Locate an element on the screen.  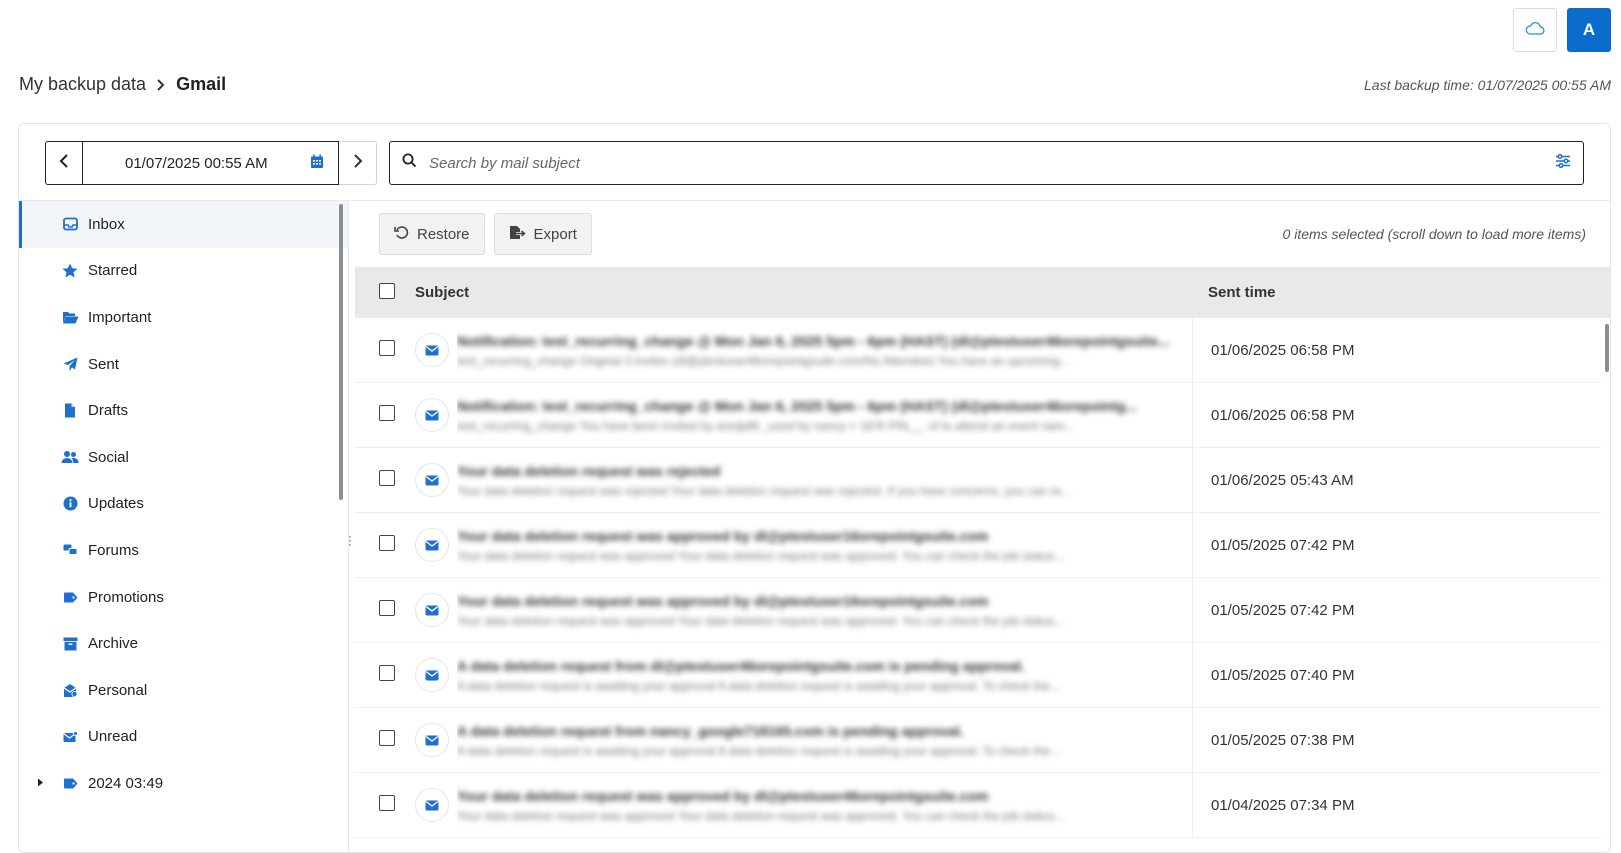
calendar-icon is located at coordinates (317, 163).